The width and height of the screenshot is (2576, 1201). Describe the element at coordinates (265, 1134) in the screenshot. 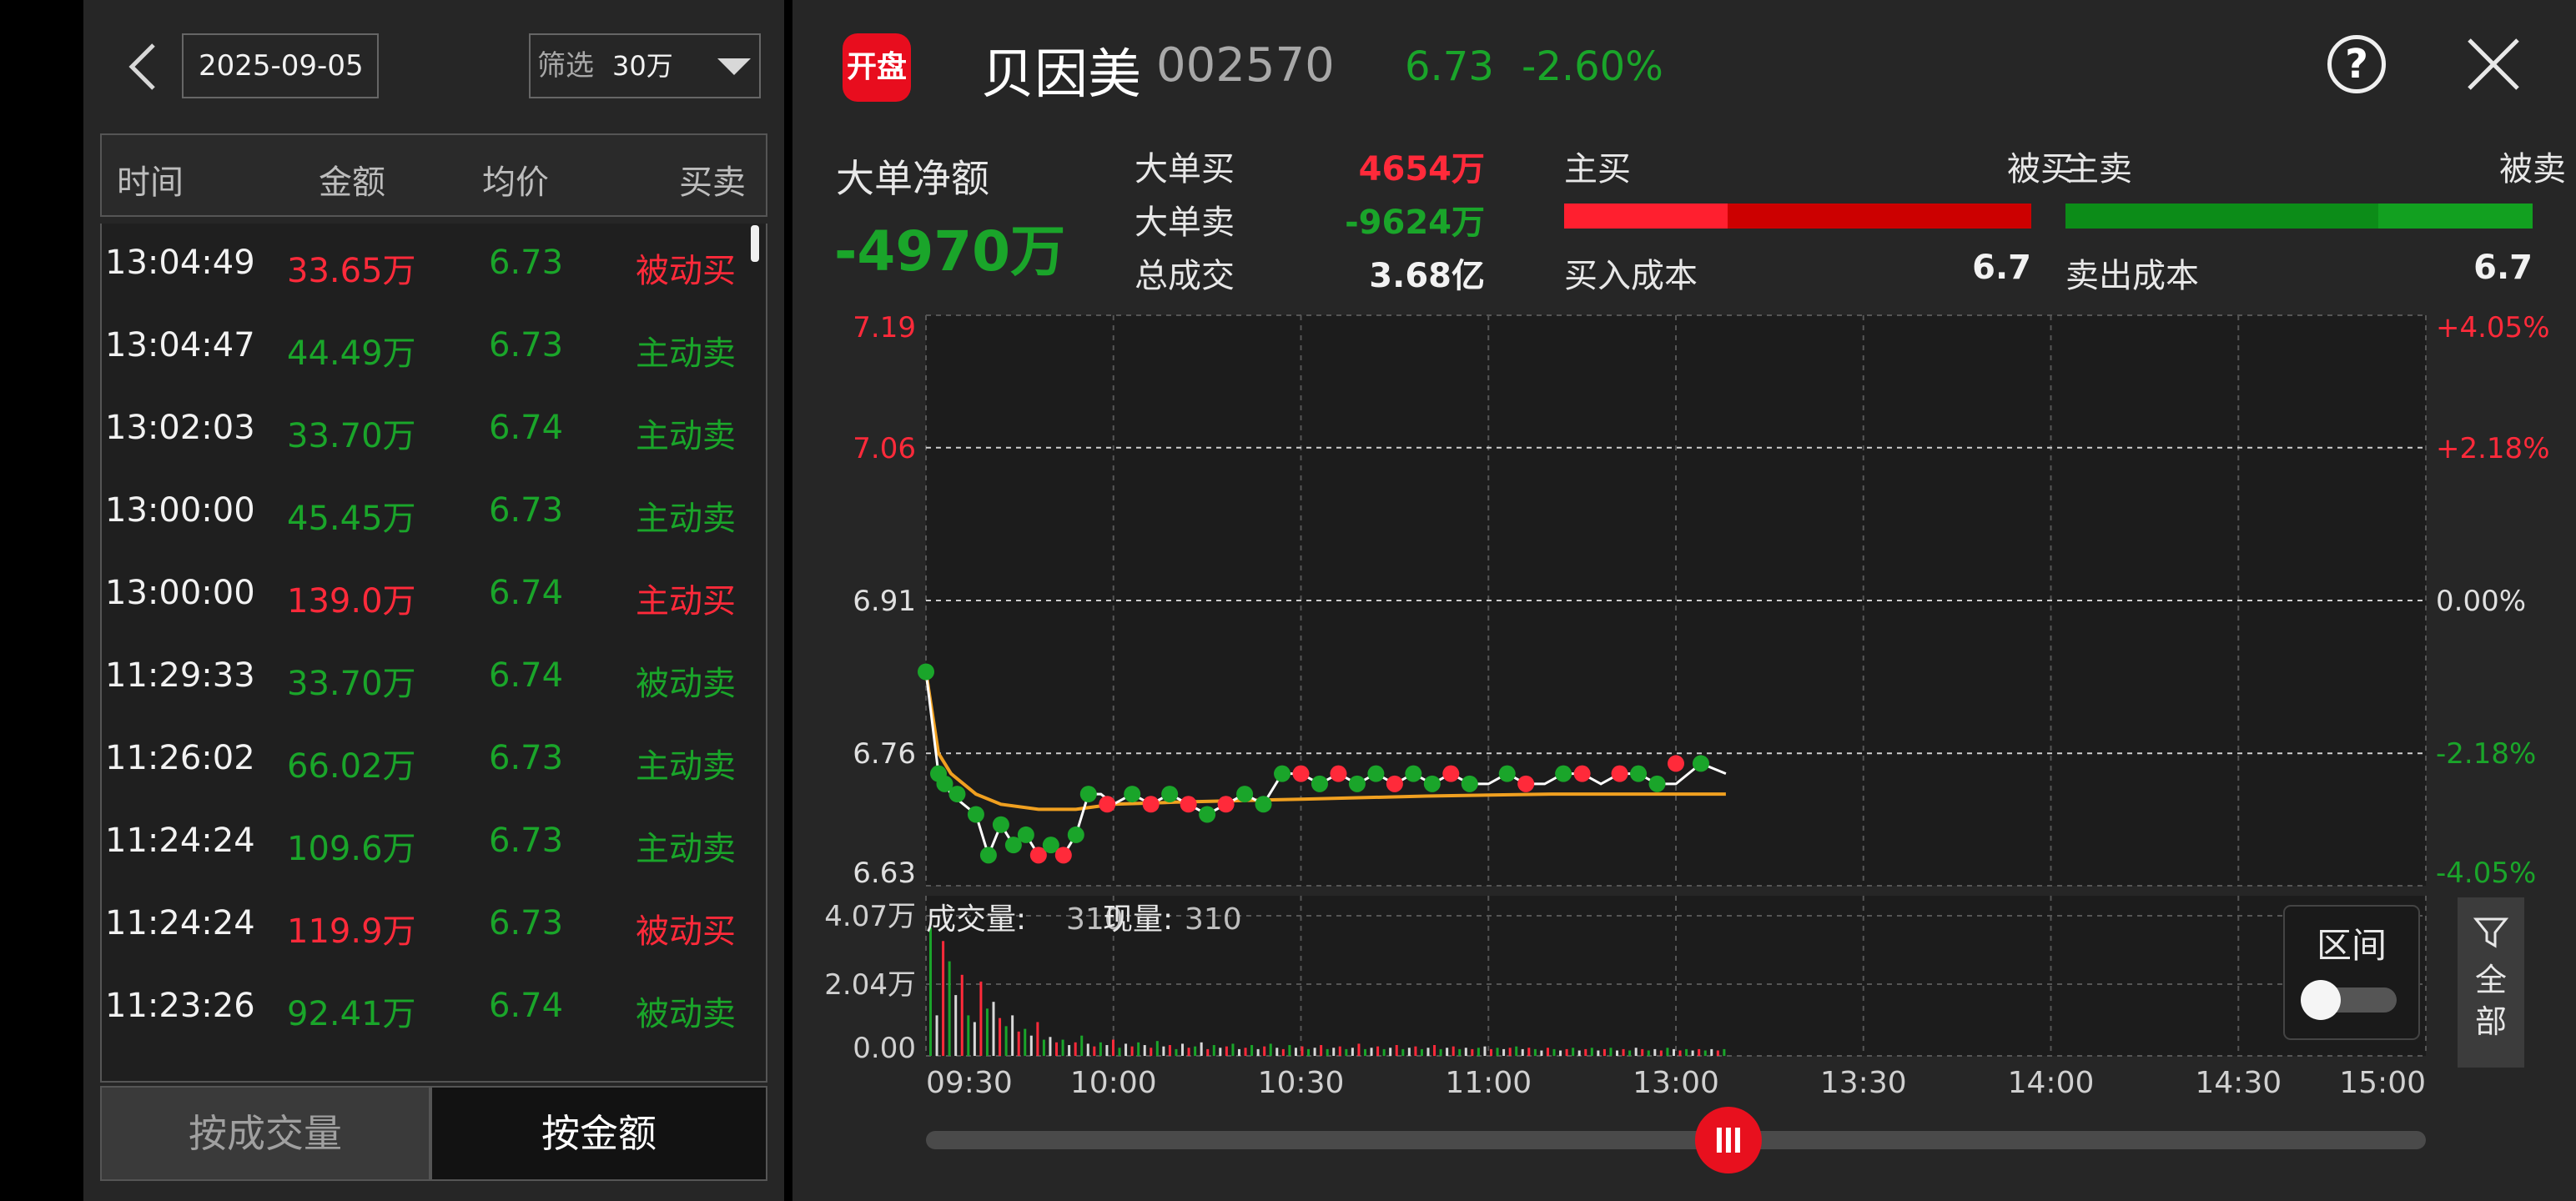

I see `by-volume-button: 按成交量` at that location.